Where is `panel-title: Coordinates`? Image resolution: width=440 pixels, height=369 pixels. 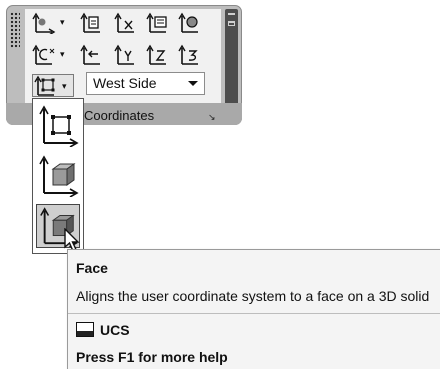
panel-title: Coordinates is located at coordinates (119, 115).